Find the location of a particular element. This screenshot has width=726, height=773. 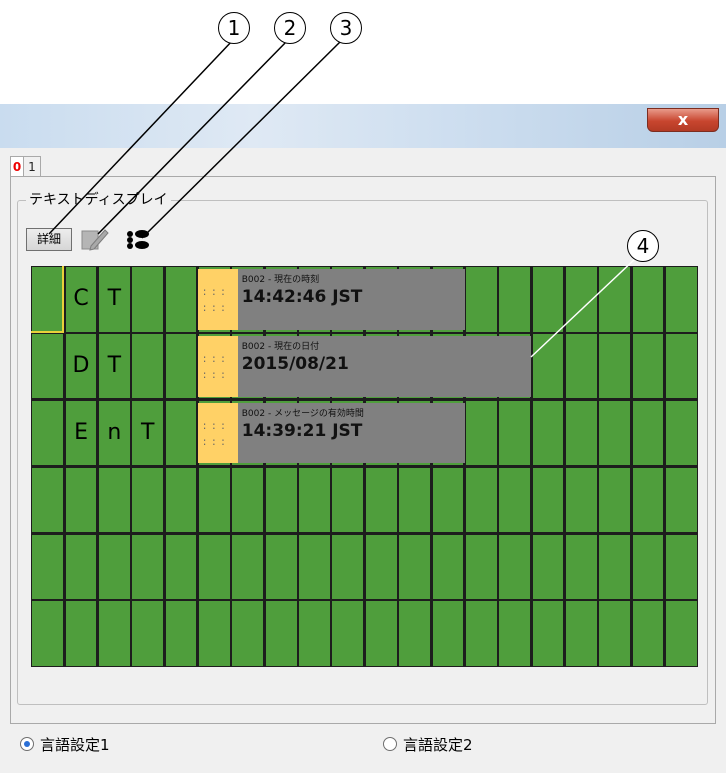

language-option-2-label: 言語設定2 is located at coordinates (438, 745).